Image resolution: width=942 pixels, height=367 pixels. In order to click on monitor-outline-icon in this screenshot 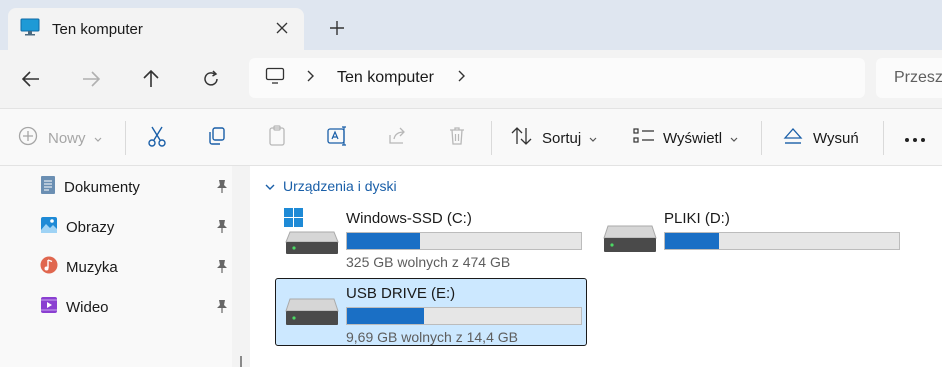, I will do `click(275, 78)`.